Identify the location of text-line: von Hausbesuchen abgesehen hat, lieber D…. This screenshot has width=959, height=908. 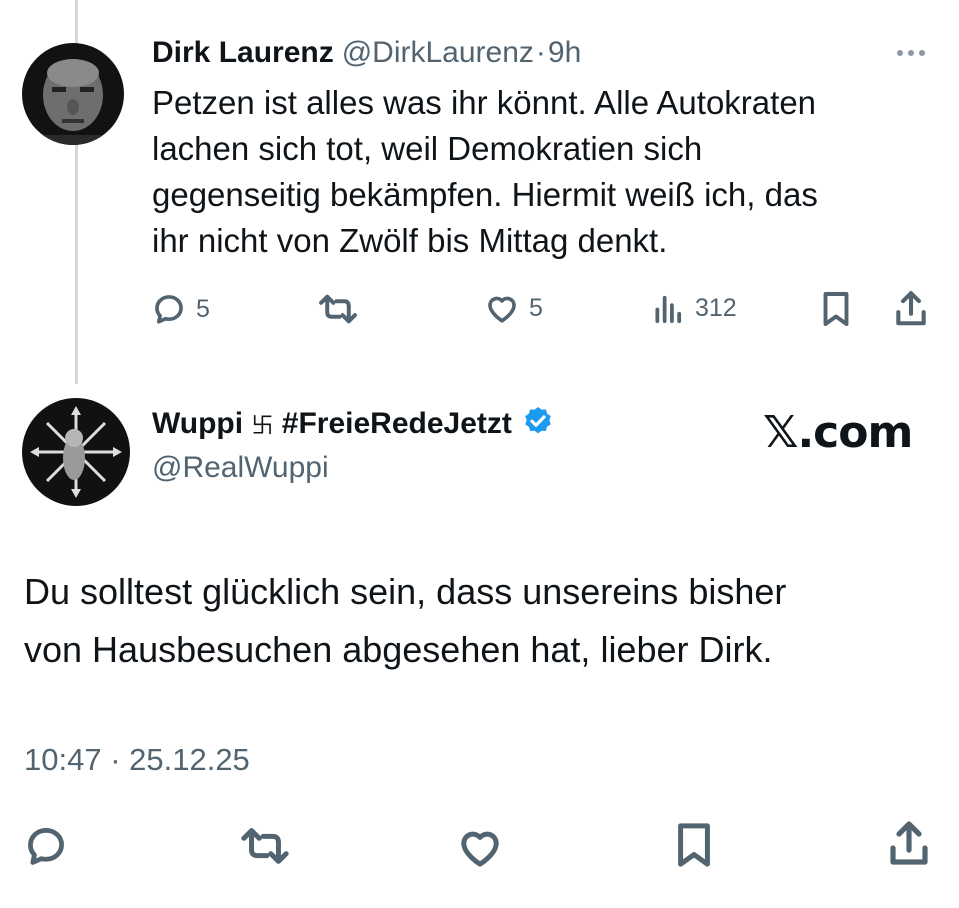
(398, 649).